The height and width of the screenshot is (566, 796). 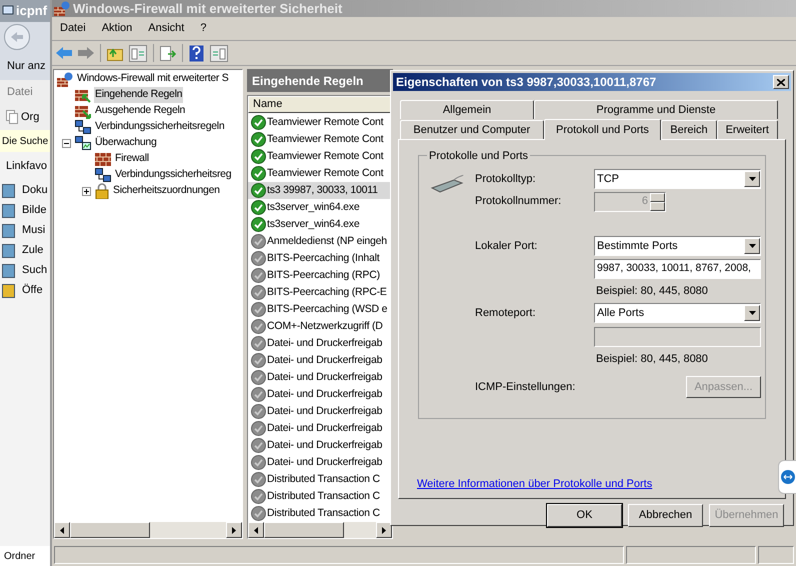 I want to click on dialog-tab: Erweitert, so click(x=747, y=129).